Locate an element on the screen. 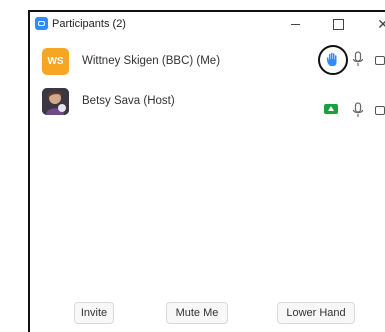 Image resolution: width=385 pixels, height=332 pixels. video-on-icon is located at coordinates (331, 109).